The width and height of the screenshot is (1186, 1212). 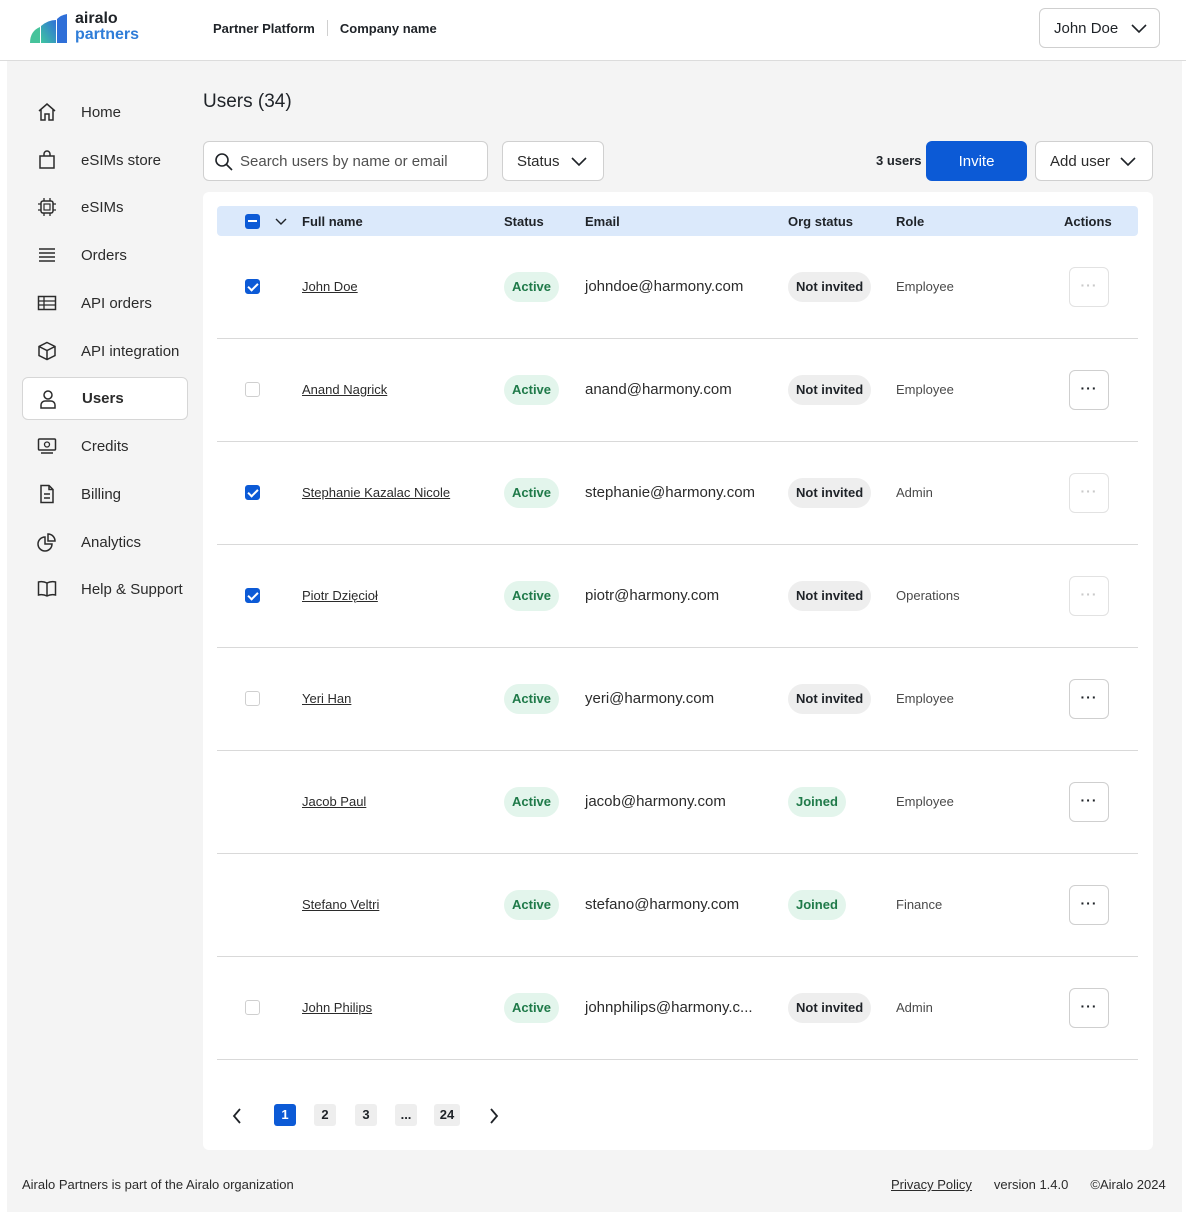 I want to click on logo-wordmark: airalo partners, so click(x=107, y=27).